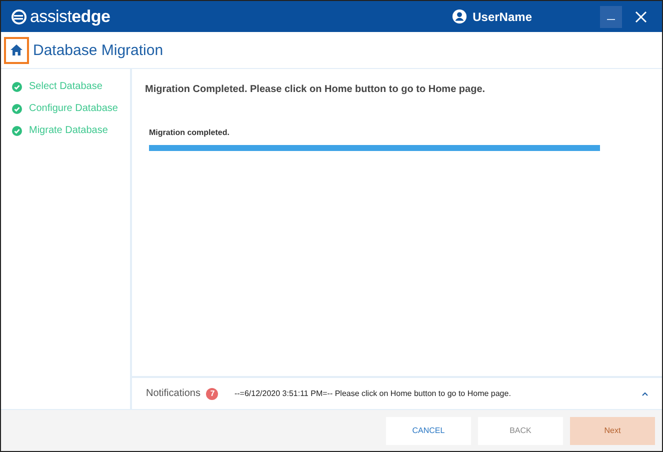 Image resolution: width=663 pixels, height=452 pixels. Describe the element at coordinates (189, 132) in the screenshot. I see `progress-label: Migration completed.` at that location.